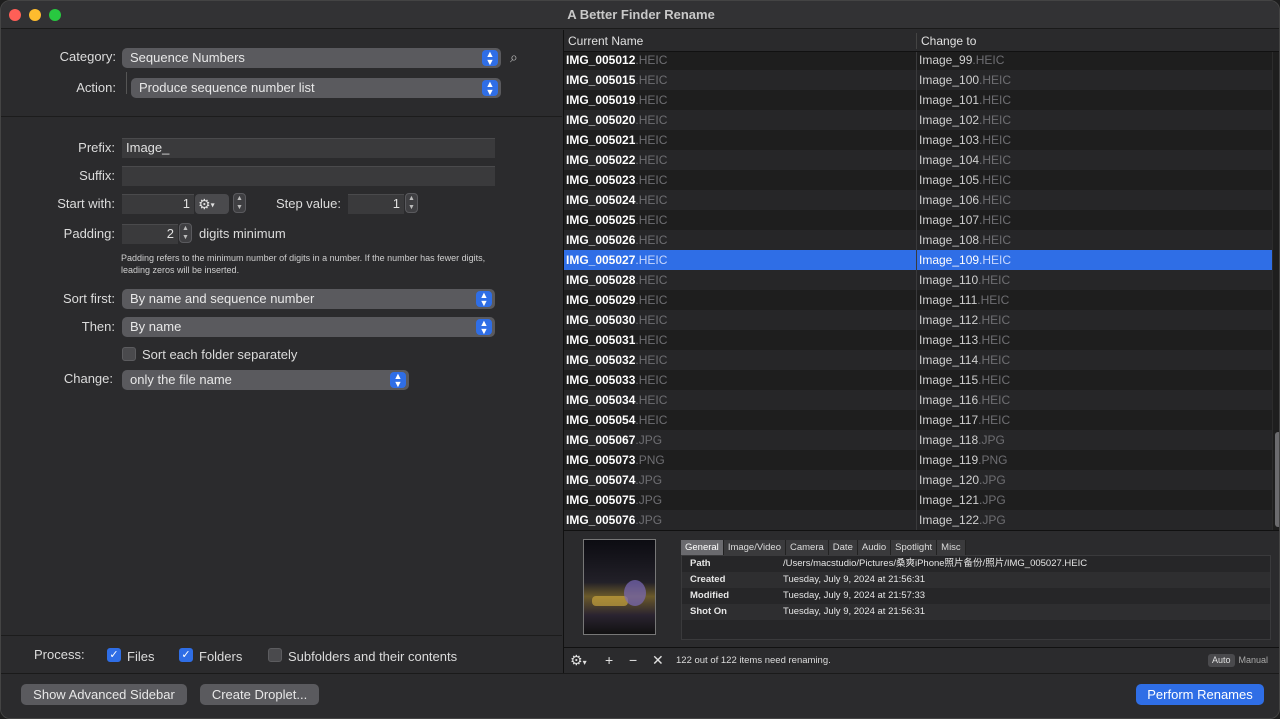  Describe the element at coordinates (965, 400) in the screenshot. I see `change-to-cell: Image_116.HEIC` at that location.